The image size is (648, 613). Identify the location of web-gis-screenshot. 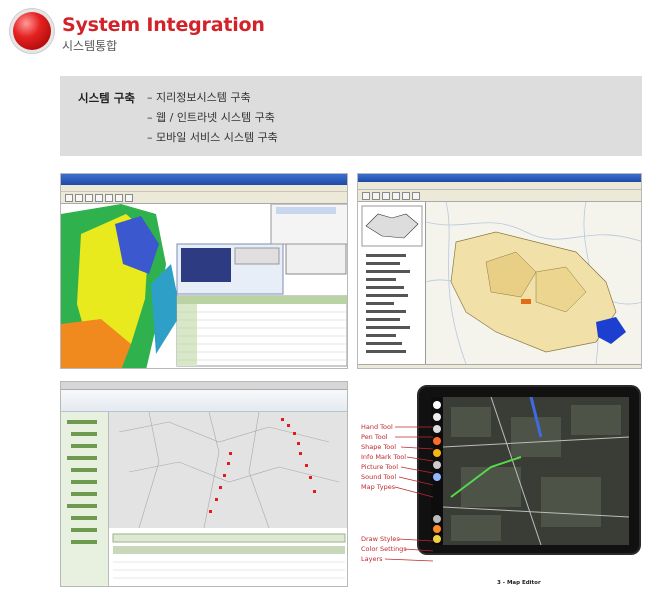
(204, 484).